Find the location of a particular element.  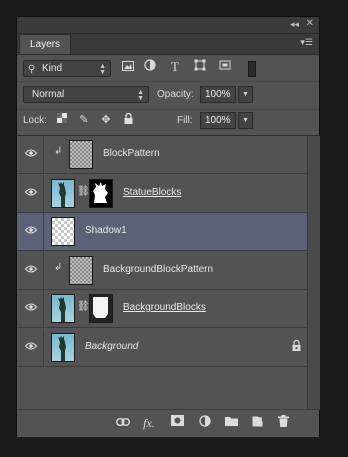

image-filter-icon is located at coordinates (128, 67).